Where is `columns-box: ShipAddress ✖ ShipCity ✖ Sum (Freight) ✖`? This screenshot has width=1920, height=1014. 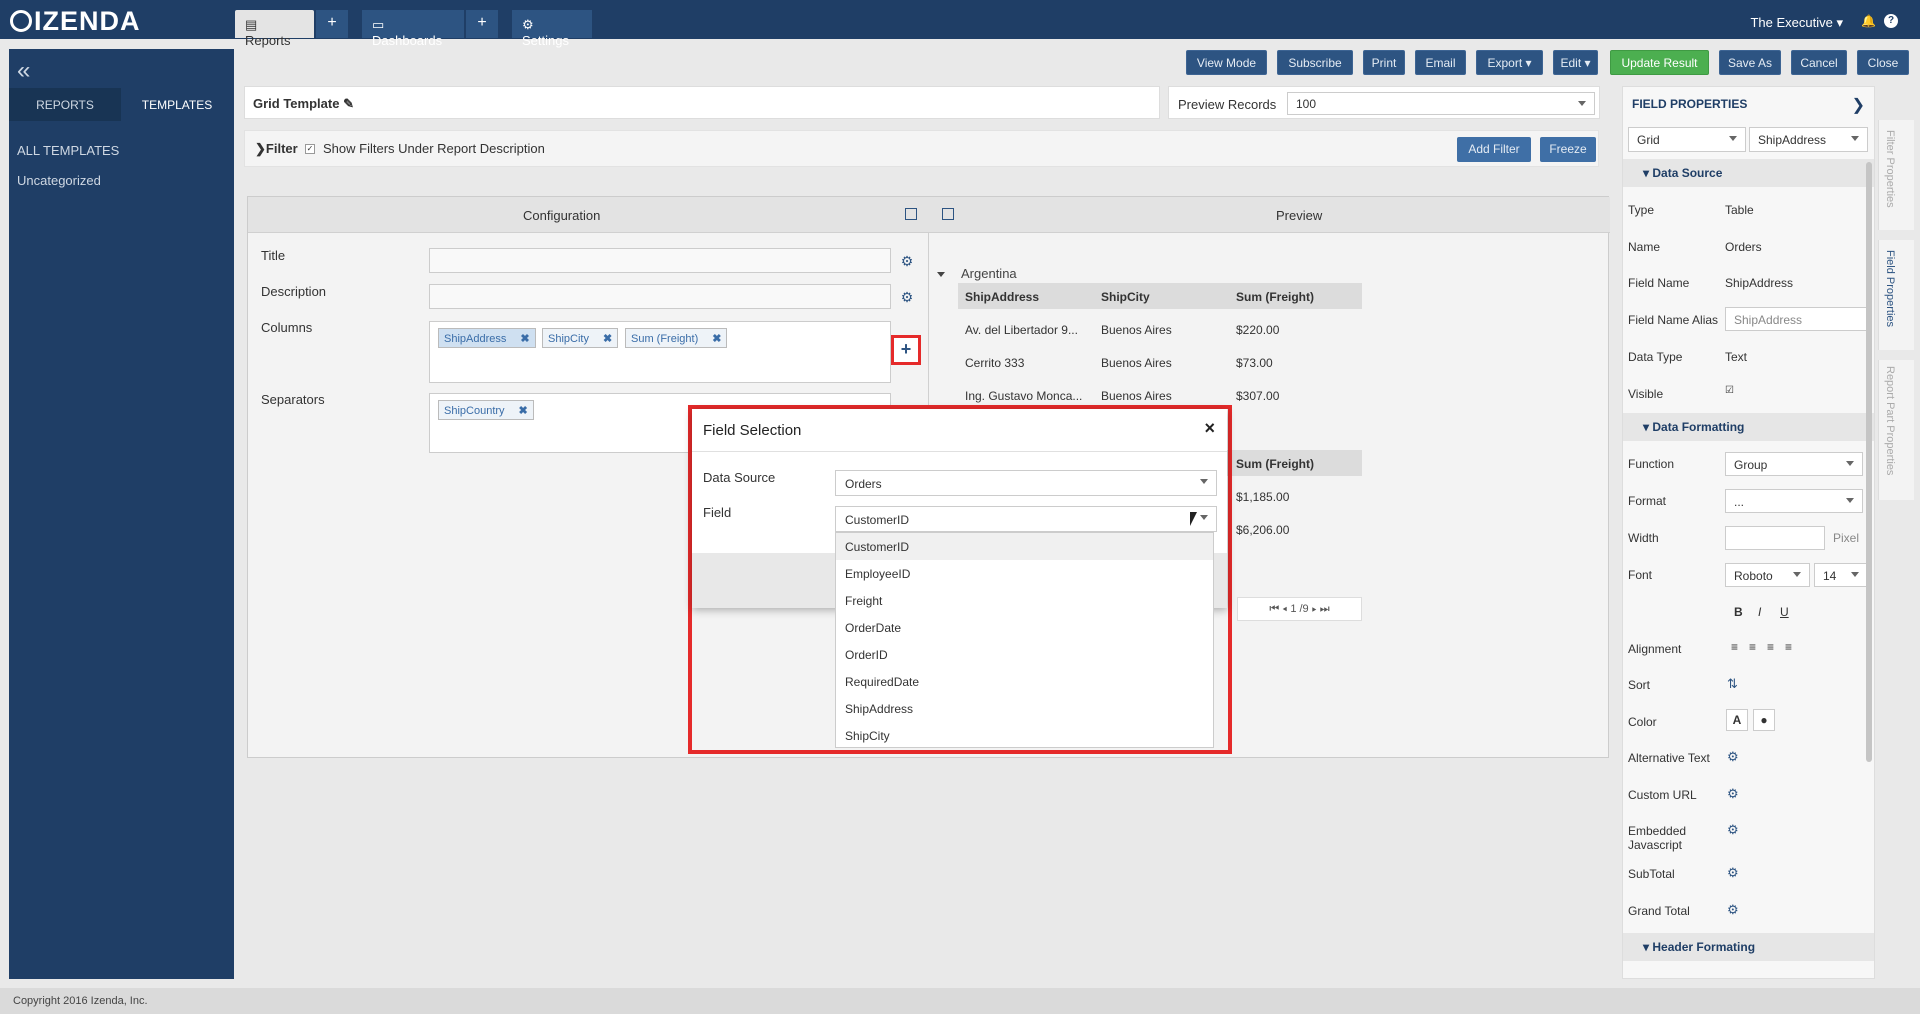 columns-box: ShipAddress ✖ ShipCity ✖ Sum (Freight) ✖ is located at coordinates (660, 352).